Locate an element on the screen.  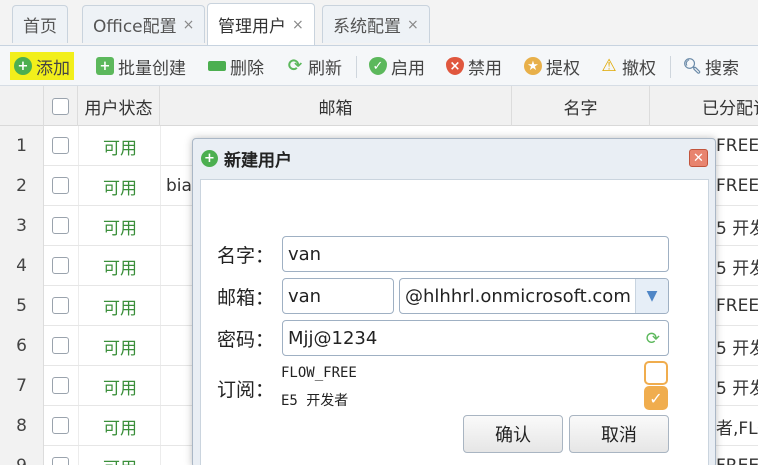
revoke-button: ⚠ 撤权 is located at coordinates (628, 66).